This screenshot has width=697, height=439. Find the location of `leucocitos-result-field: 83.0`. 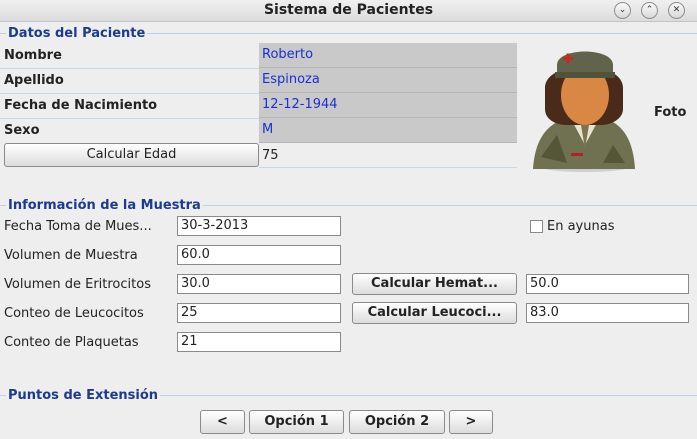

leucocitos-result-field: 83.0 is located at coordinates (607, 313).